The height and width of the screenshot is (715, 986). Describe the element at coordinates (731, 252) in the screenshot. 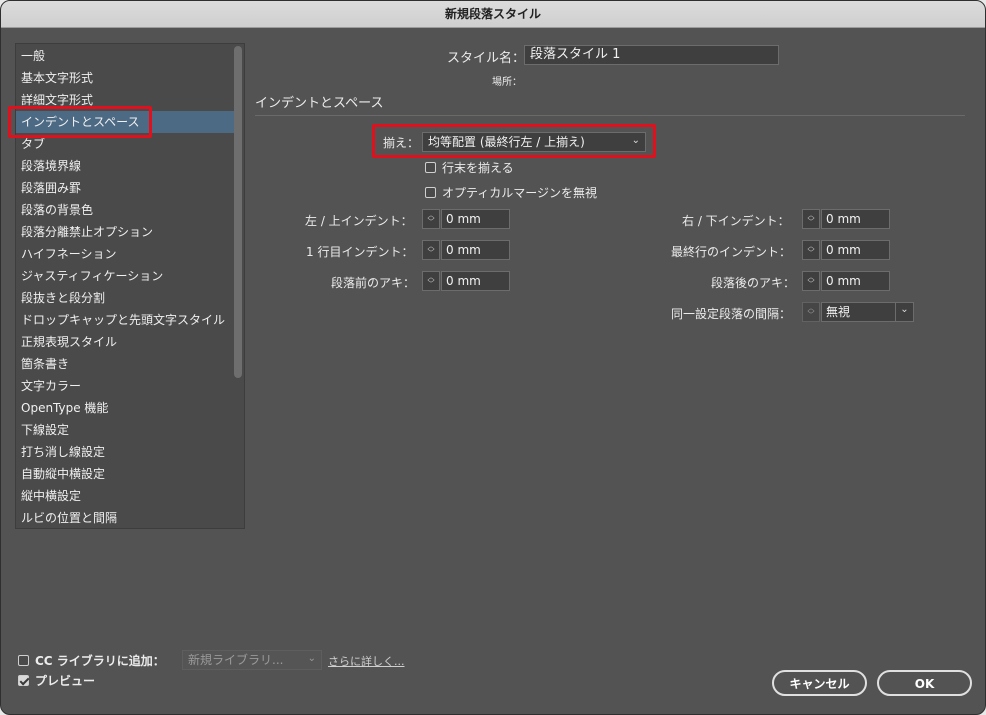

I see `last-line-indent-label: 最終行のインデント：` at that location.